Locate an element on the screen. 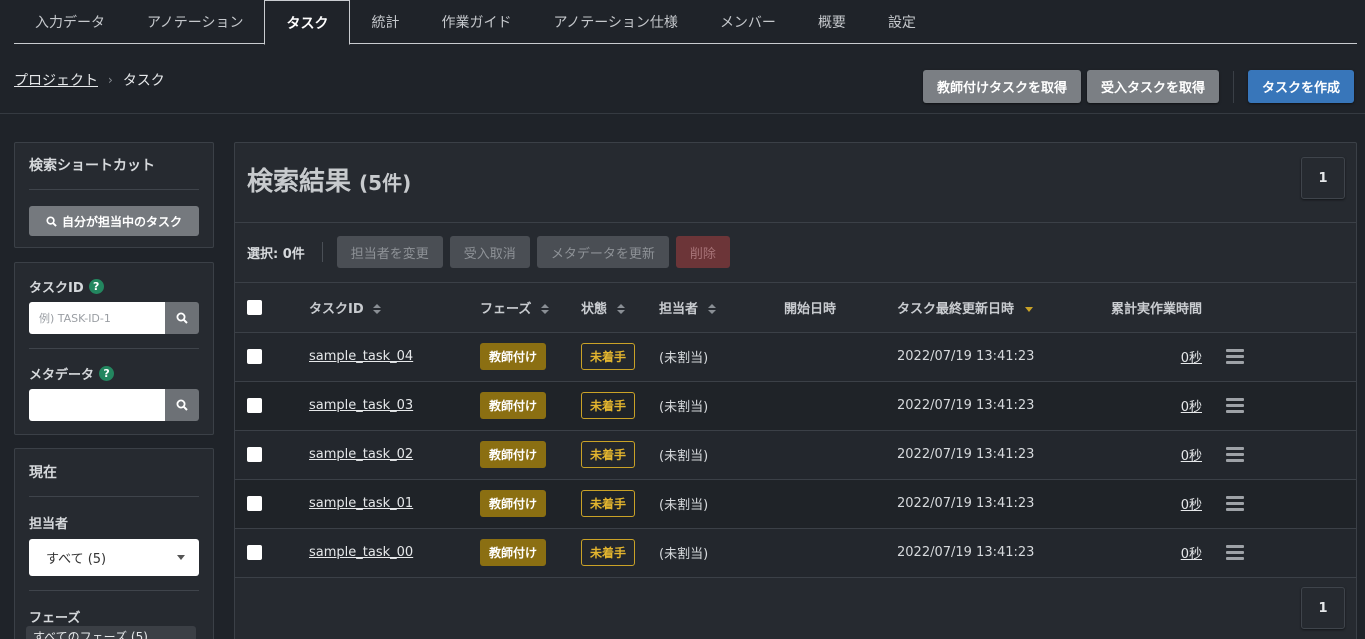 The height and width of the screenshot is (639, 1365). pagination-page-button: 1 is located at coordinates (1323, 178).